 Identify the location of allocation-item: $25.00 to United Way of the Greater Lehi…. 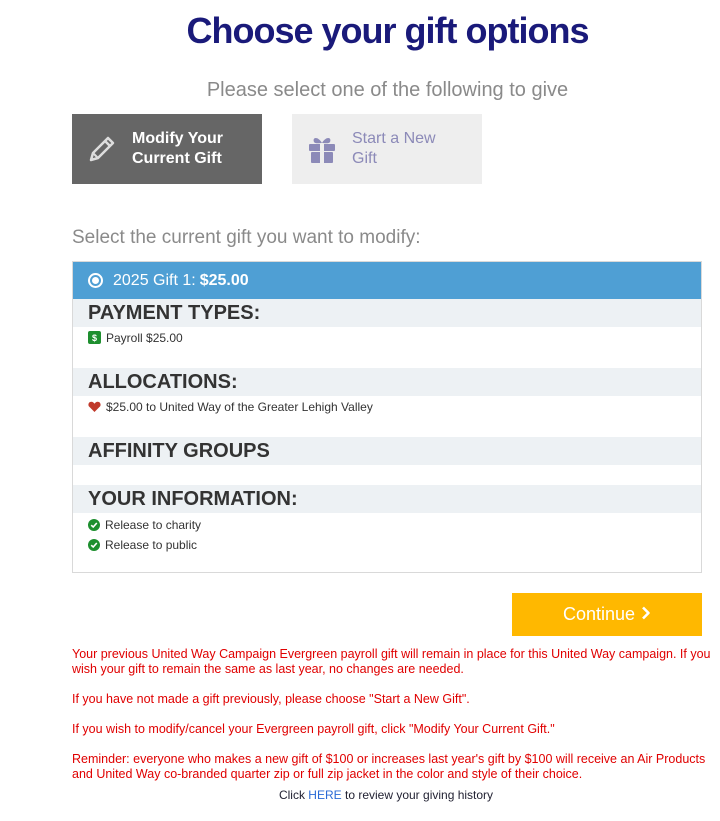
(387, 406).